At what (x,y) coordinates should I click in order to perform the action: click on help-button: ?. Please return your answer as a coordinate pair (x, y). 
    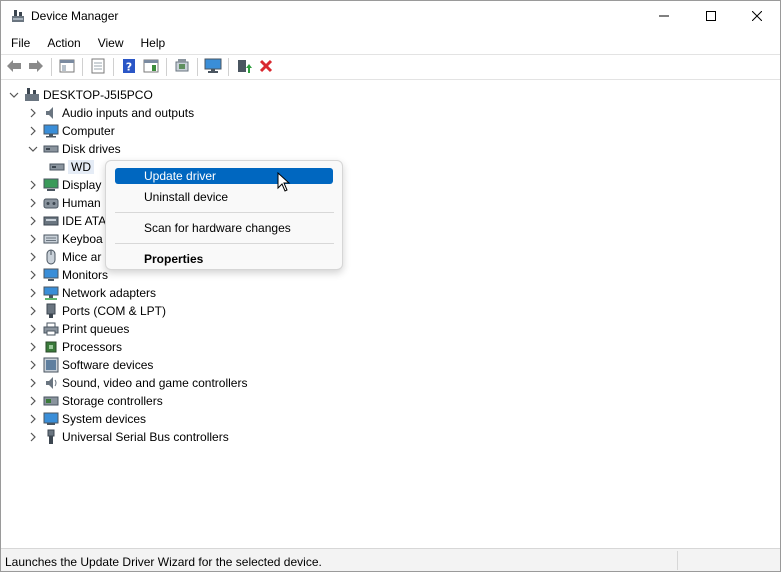
    Looking at the image, I should click on (129, 67).